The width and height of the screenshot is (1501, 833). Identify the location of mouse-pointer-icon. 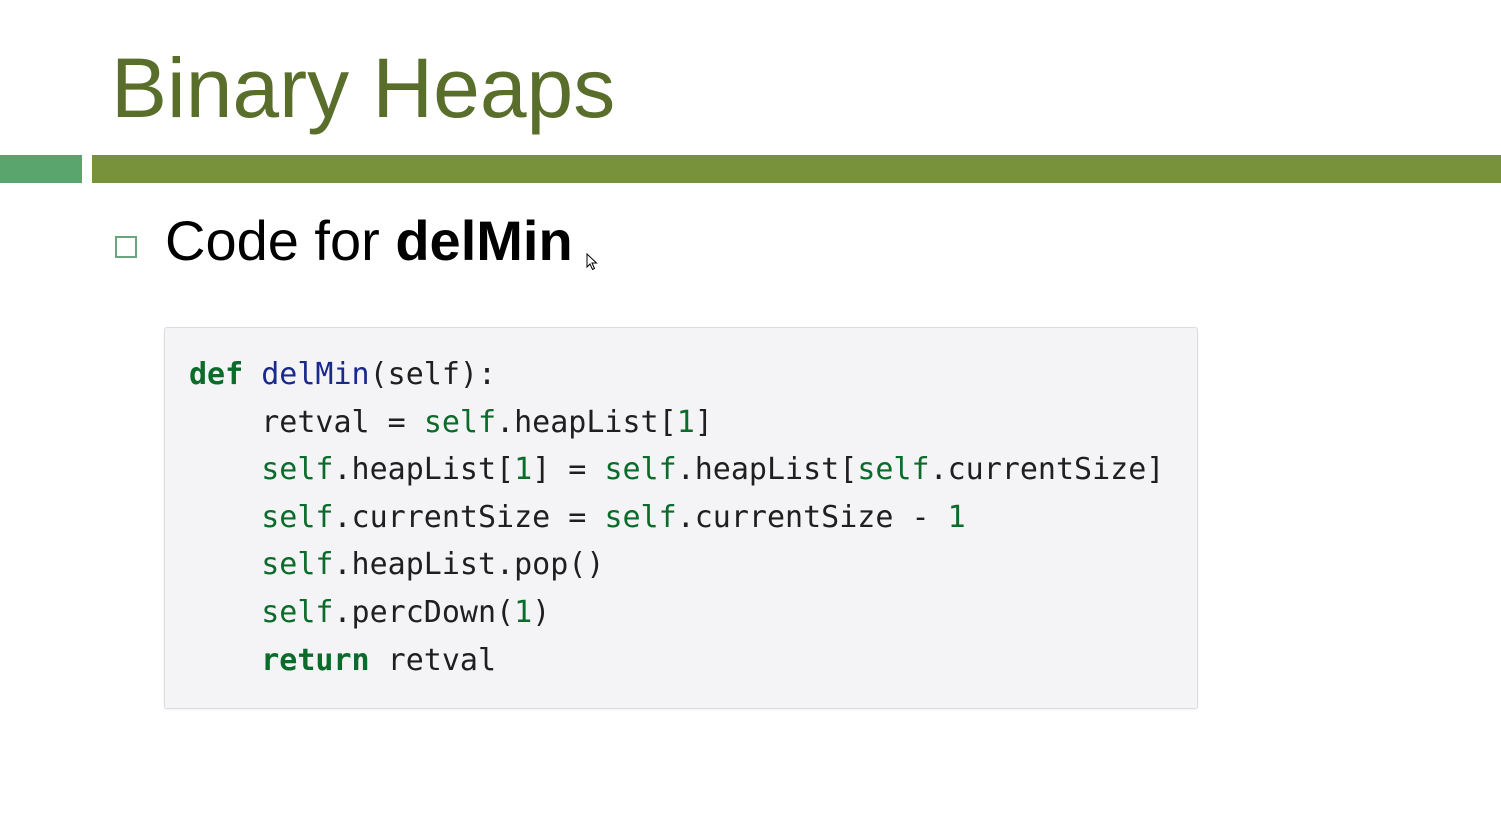
(592, 262).